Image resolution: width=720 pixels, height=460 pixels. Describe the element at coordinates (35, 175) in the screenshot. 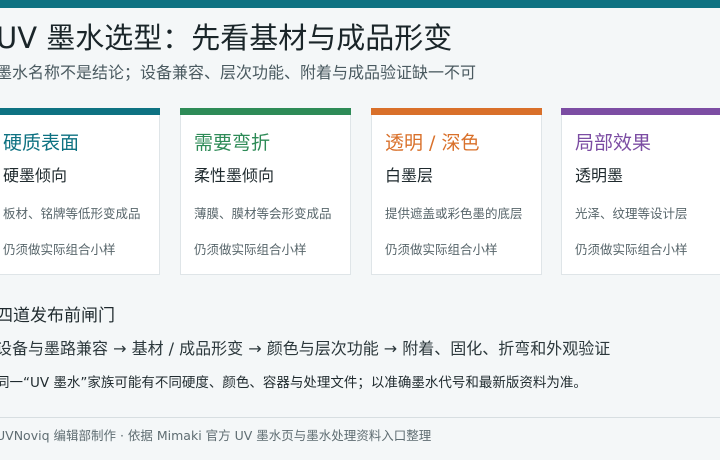

I see `card-ink-type: 硬墨倾向` at that location.